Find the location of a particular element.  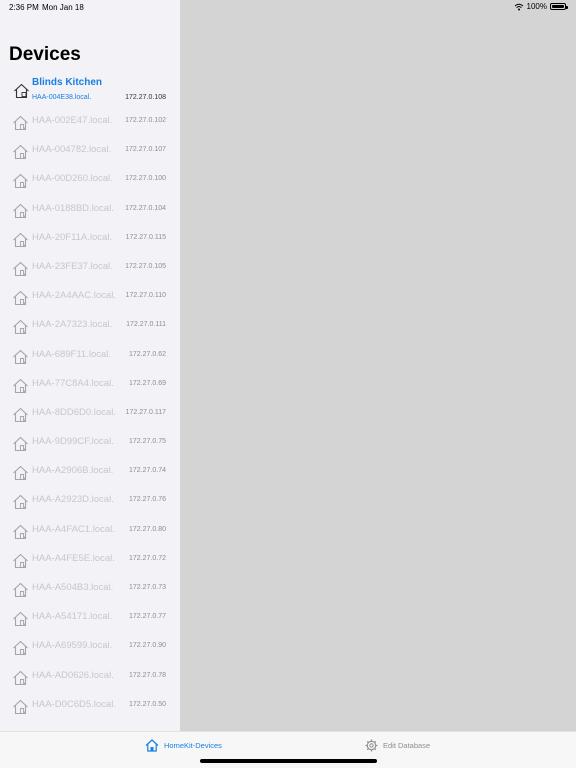

device-ip: 172.27.0.73 is located at coordinates (147, 587).